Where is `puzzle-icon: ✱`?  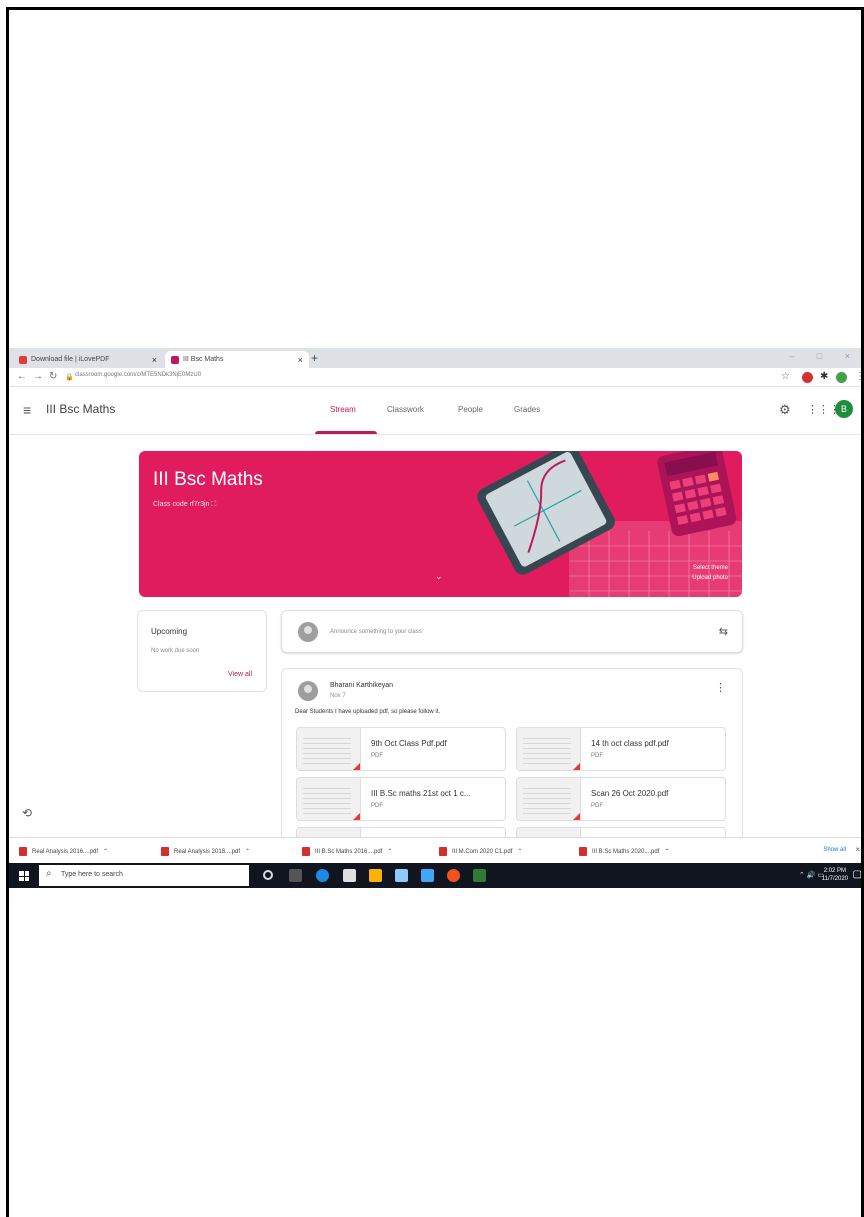 puzzle-icon: ✱ is located at coordinates (824, 376).